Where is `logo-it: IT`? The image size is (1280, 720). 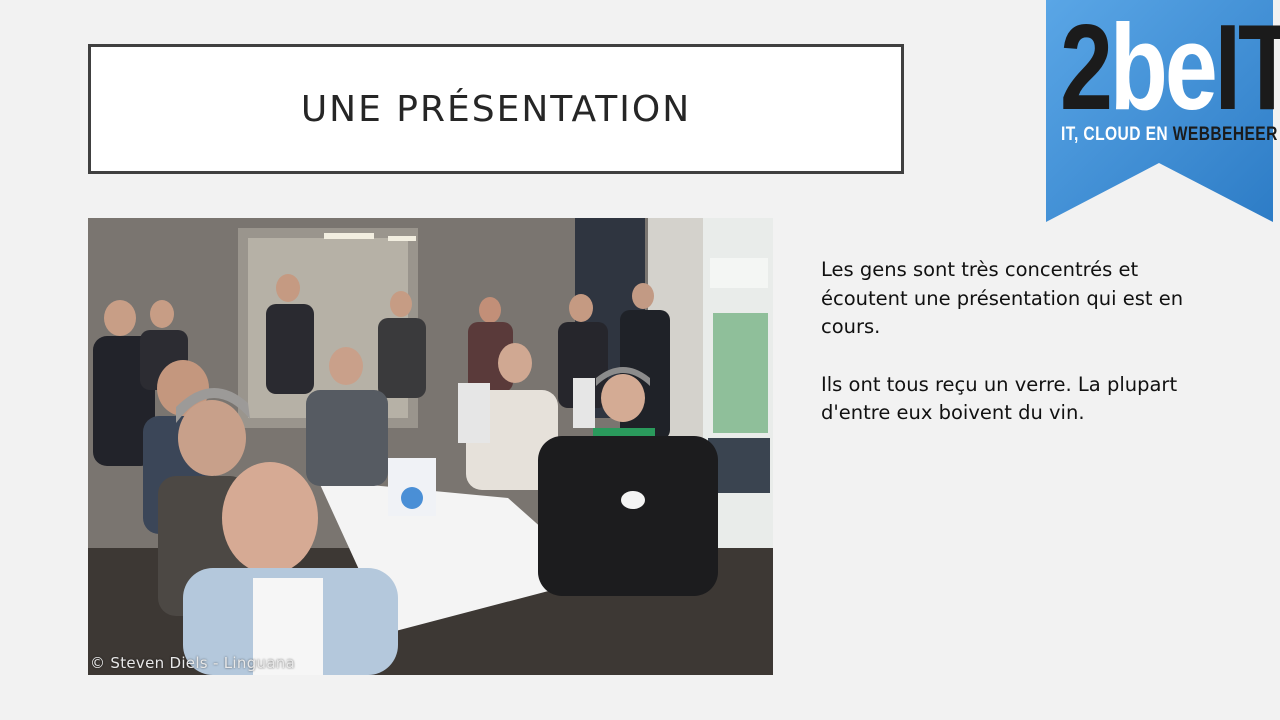
logo-it: IT is located at coordinates (1247, 67).